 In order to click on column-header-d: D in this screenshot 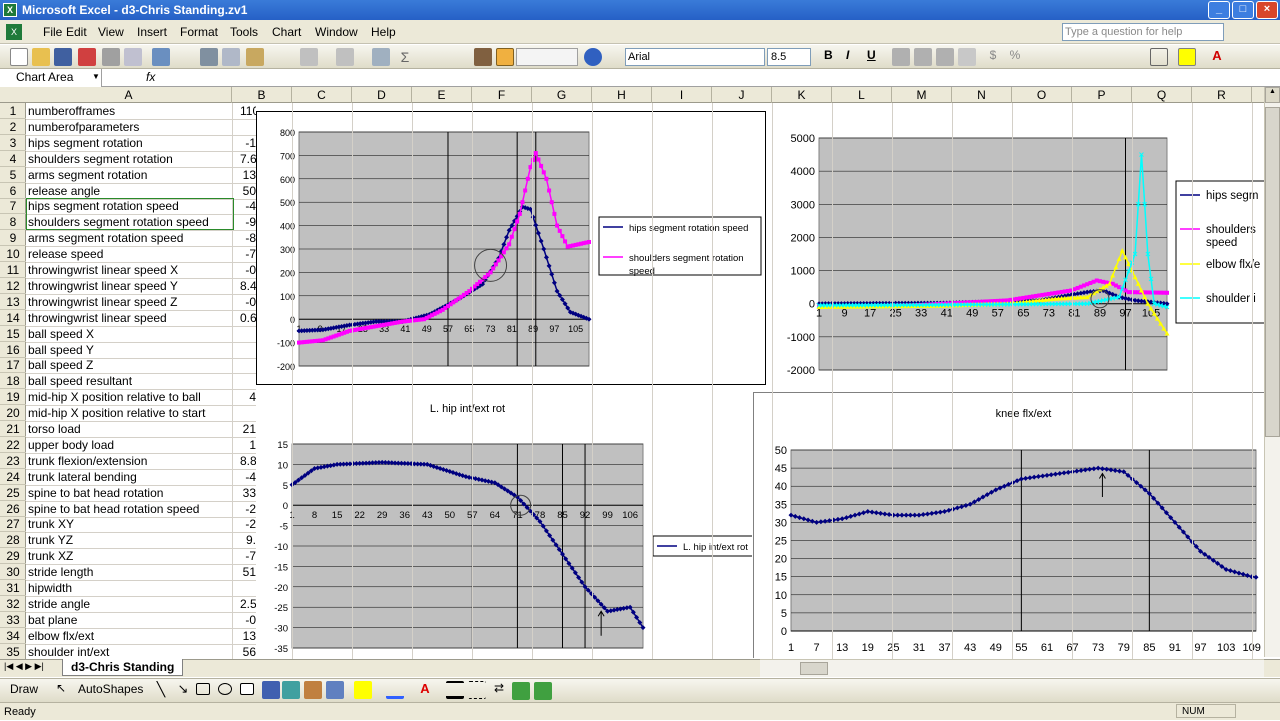, I will do `click(382, 95)`.